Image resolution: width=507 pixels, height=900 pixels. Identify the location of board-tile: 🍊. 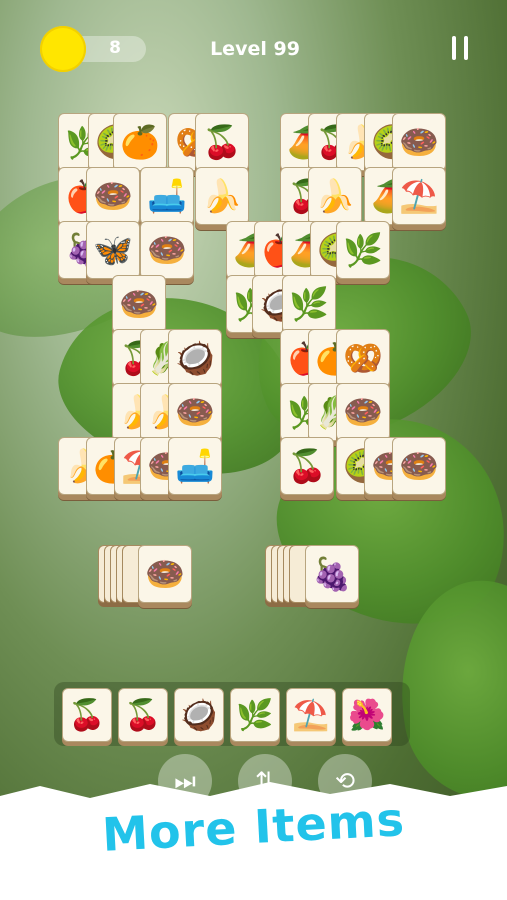
(140, 142).